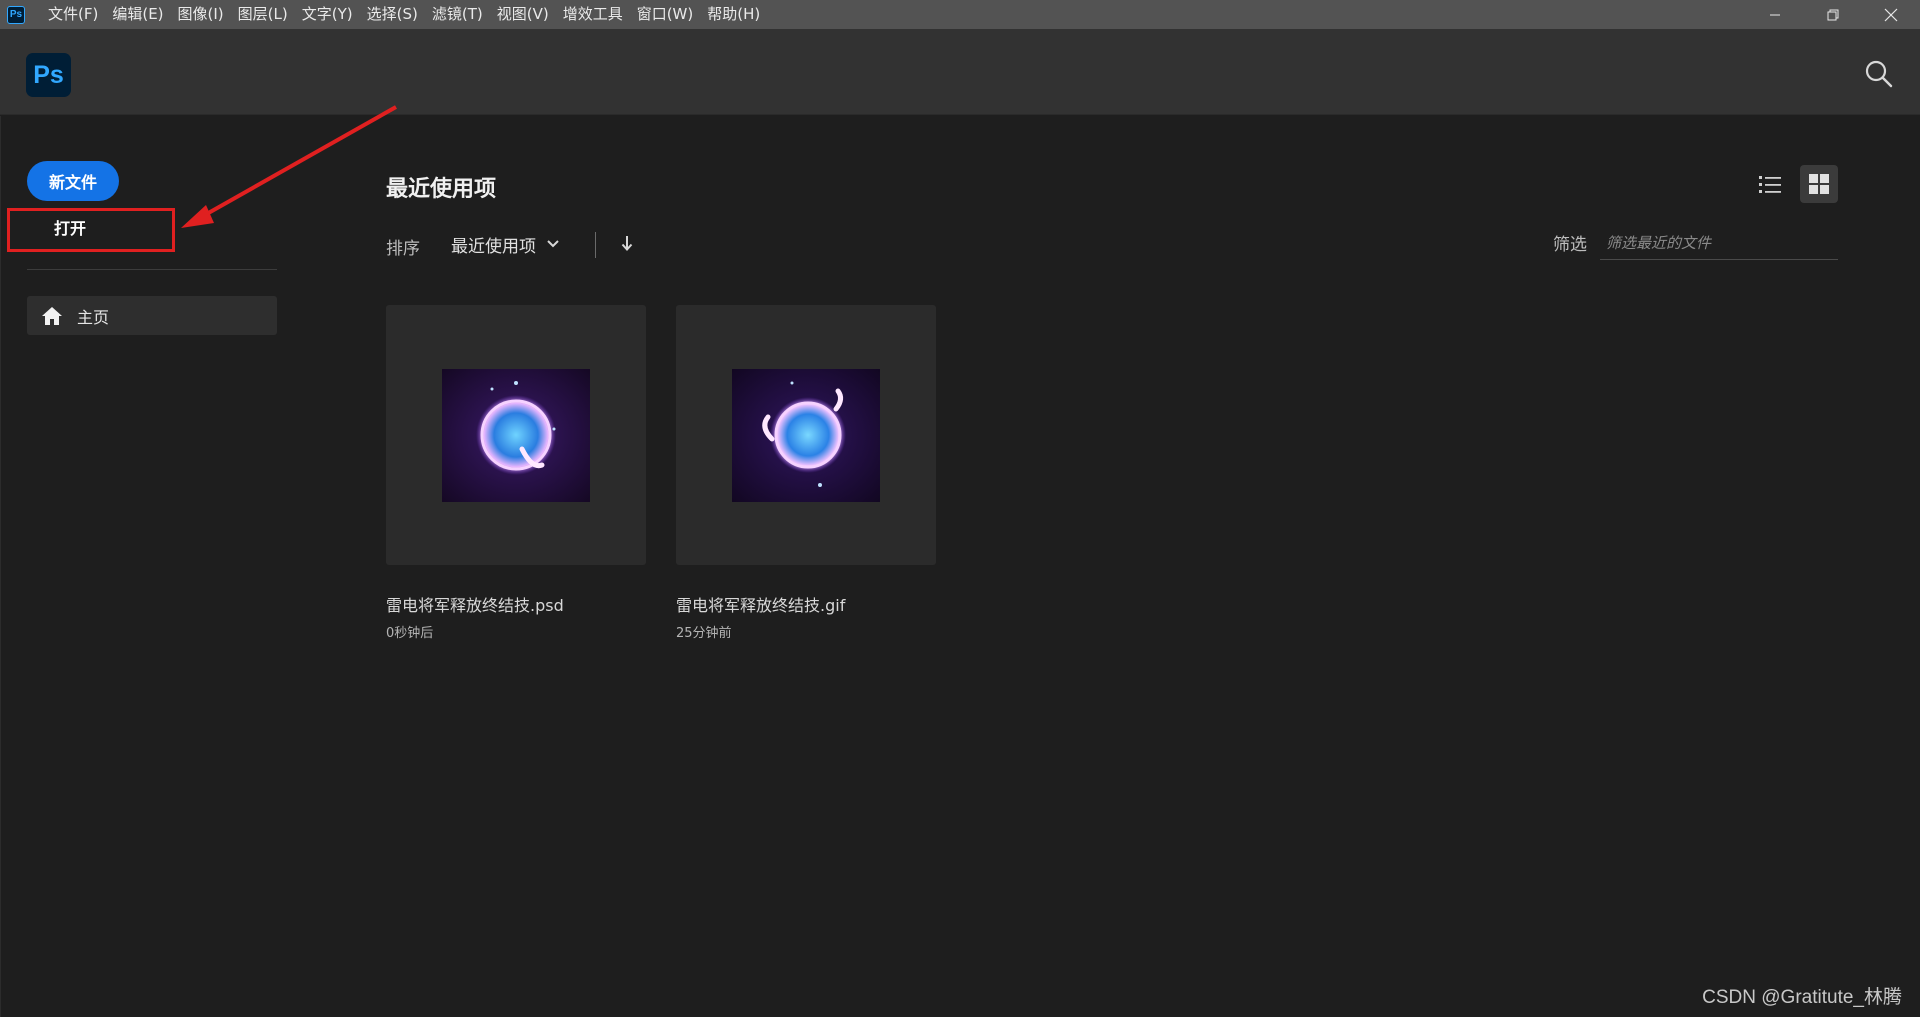 The width and height of the screenshot is (1920, 1017). What do you see at coordinates (392, 14) in the screenshot?
I see `menu-select: 选择(S)` at bounding box center [392, 14].